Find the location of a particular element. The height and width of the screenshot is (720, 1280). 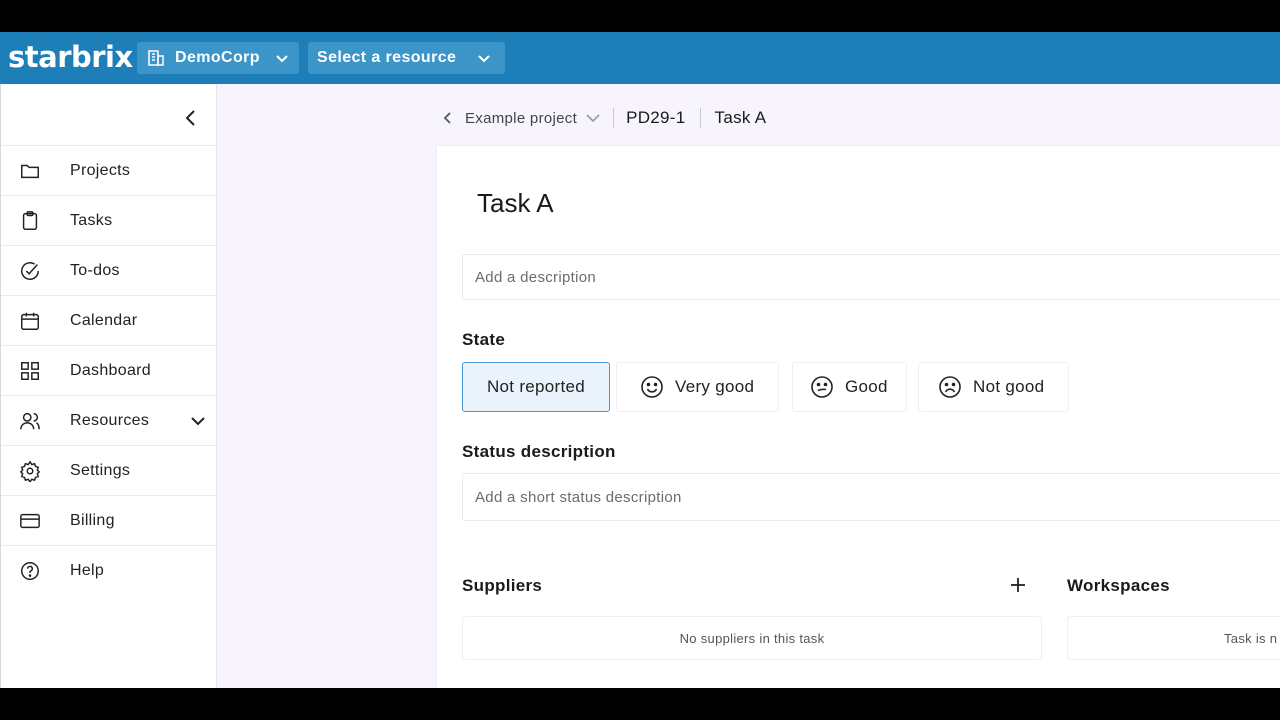

resource-select-label: Select a resource is located at coordinates (387, 57).